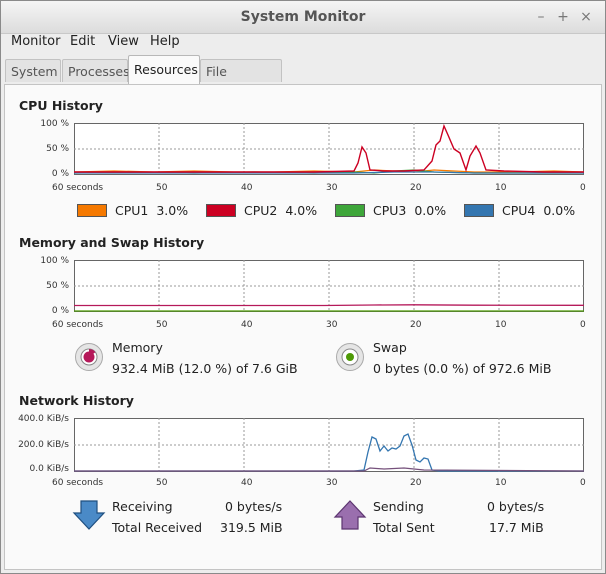 The height and width of the screenshot is (574, 606). What do you see at coordinates (57, 286) in the screenshot?
I see `mem-y-tick-50: 50 %` at bounding box center [57, 286].